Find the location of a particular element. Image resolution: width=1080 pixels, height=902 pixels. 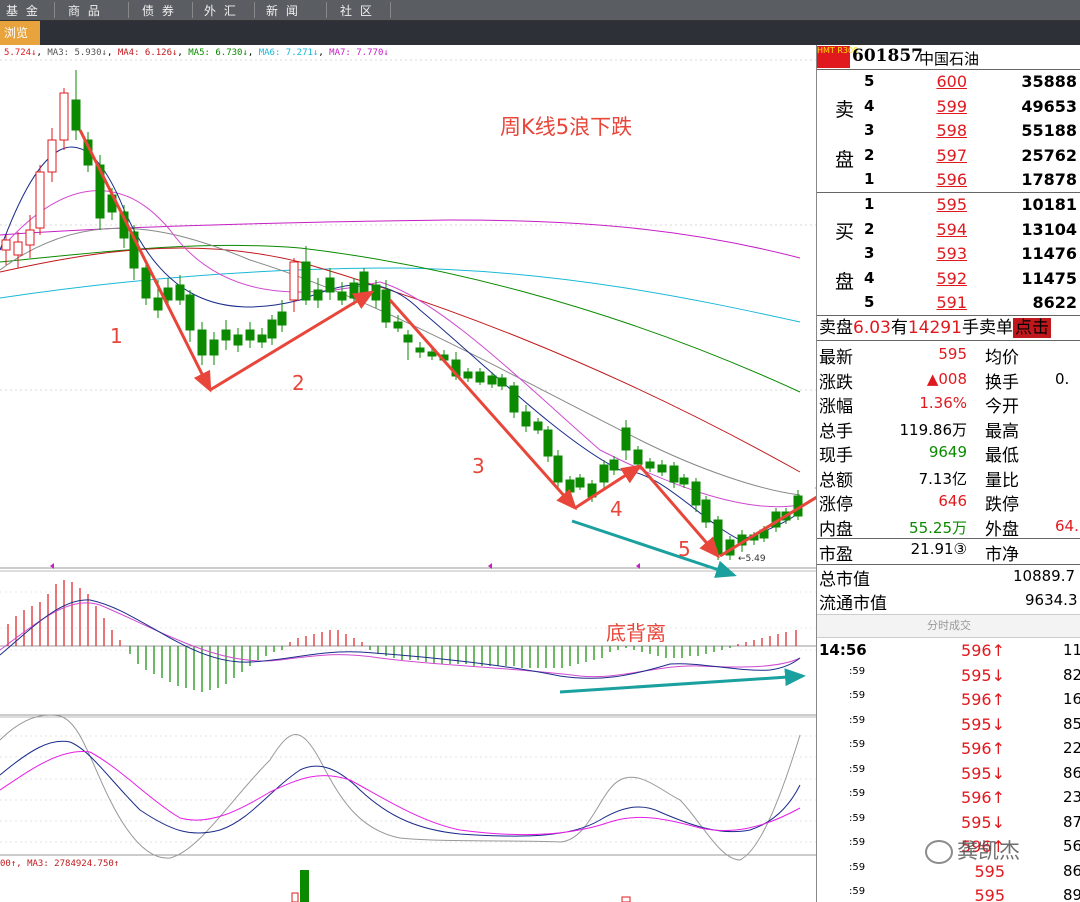

tick-volume: 89 is located at coordinates (1071, 894).